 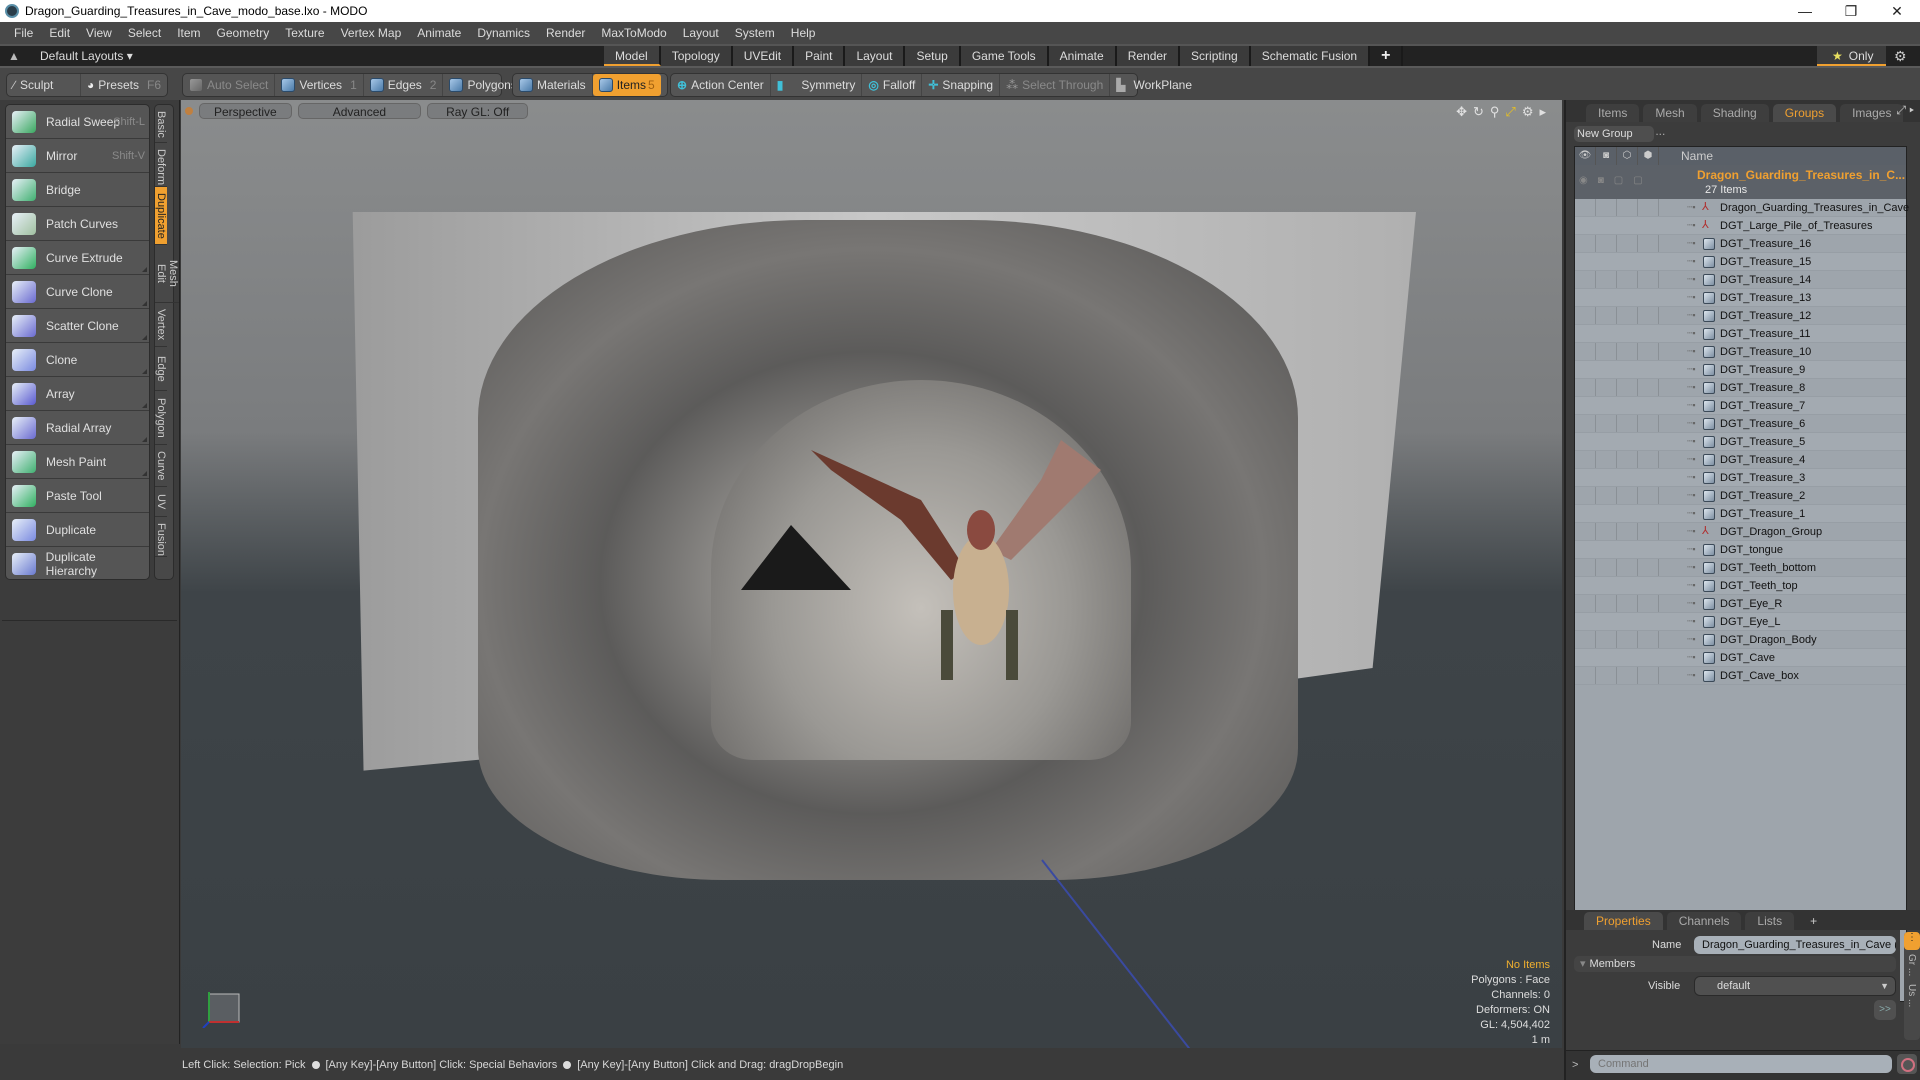 What do you see at coordinates (77, 292) in the screenshot?
I see `tool-curve-clone: Curve Clone` at bounding box center [77, 292].